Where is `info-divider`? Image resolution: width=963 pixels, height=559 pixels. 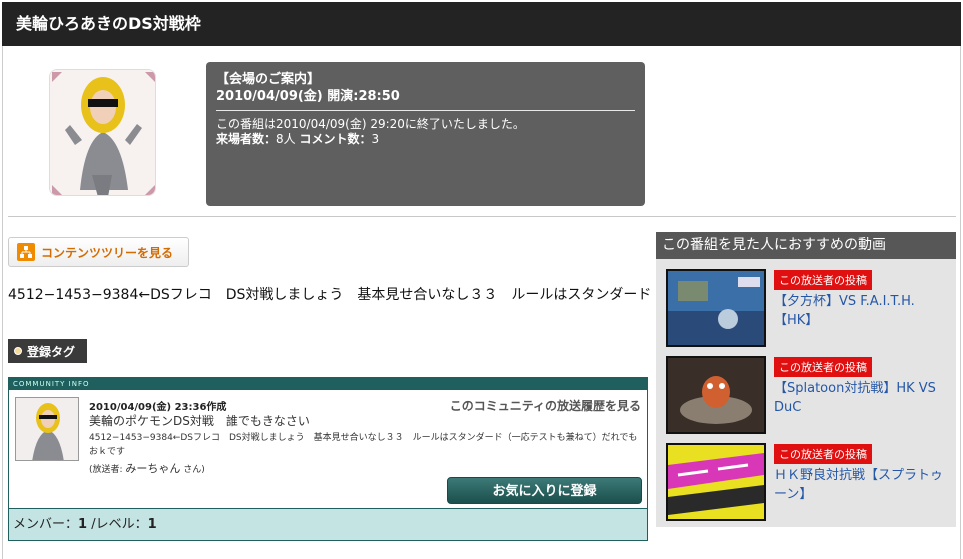 info-divider is located at coordinates (425, 110).